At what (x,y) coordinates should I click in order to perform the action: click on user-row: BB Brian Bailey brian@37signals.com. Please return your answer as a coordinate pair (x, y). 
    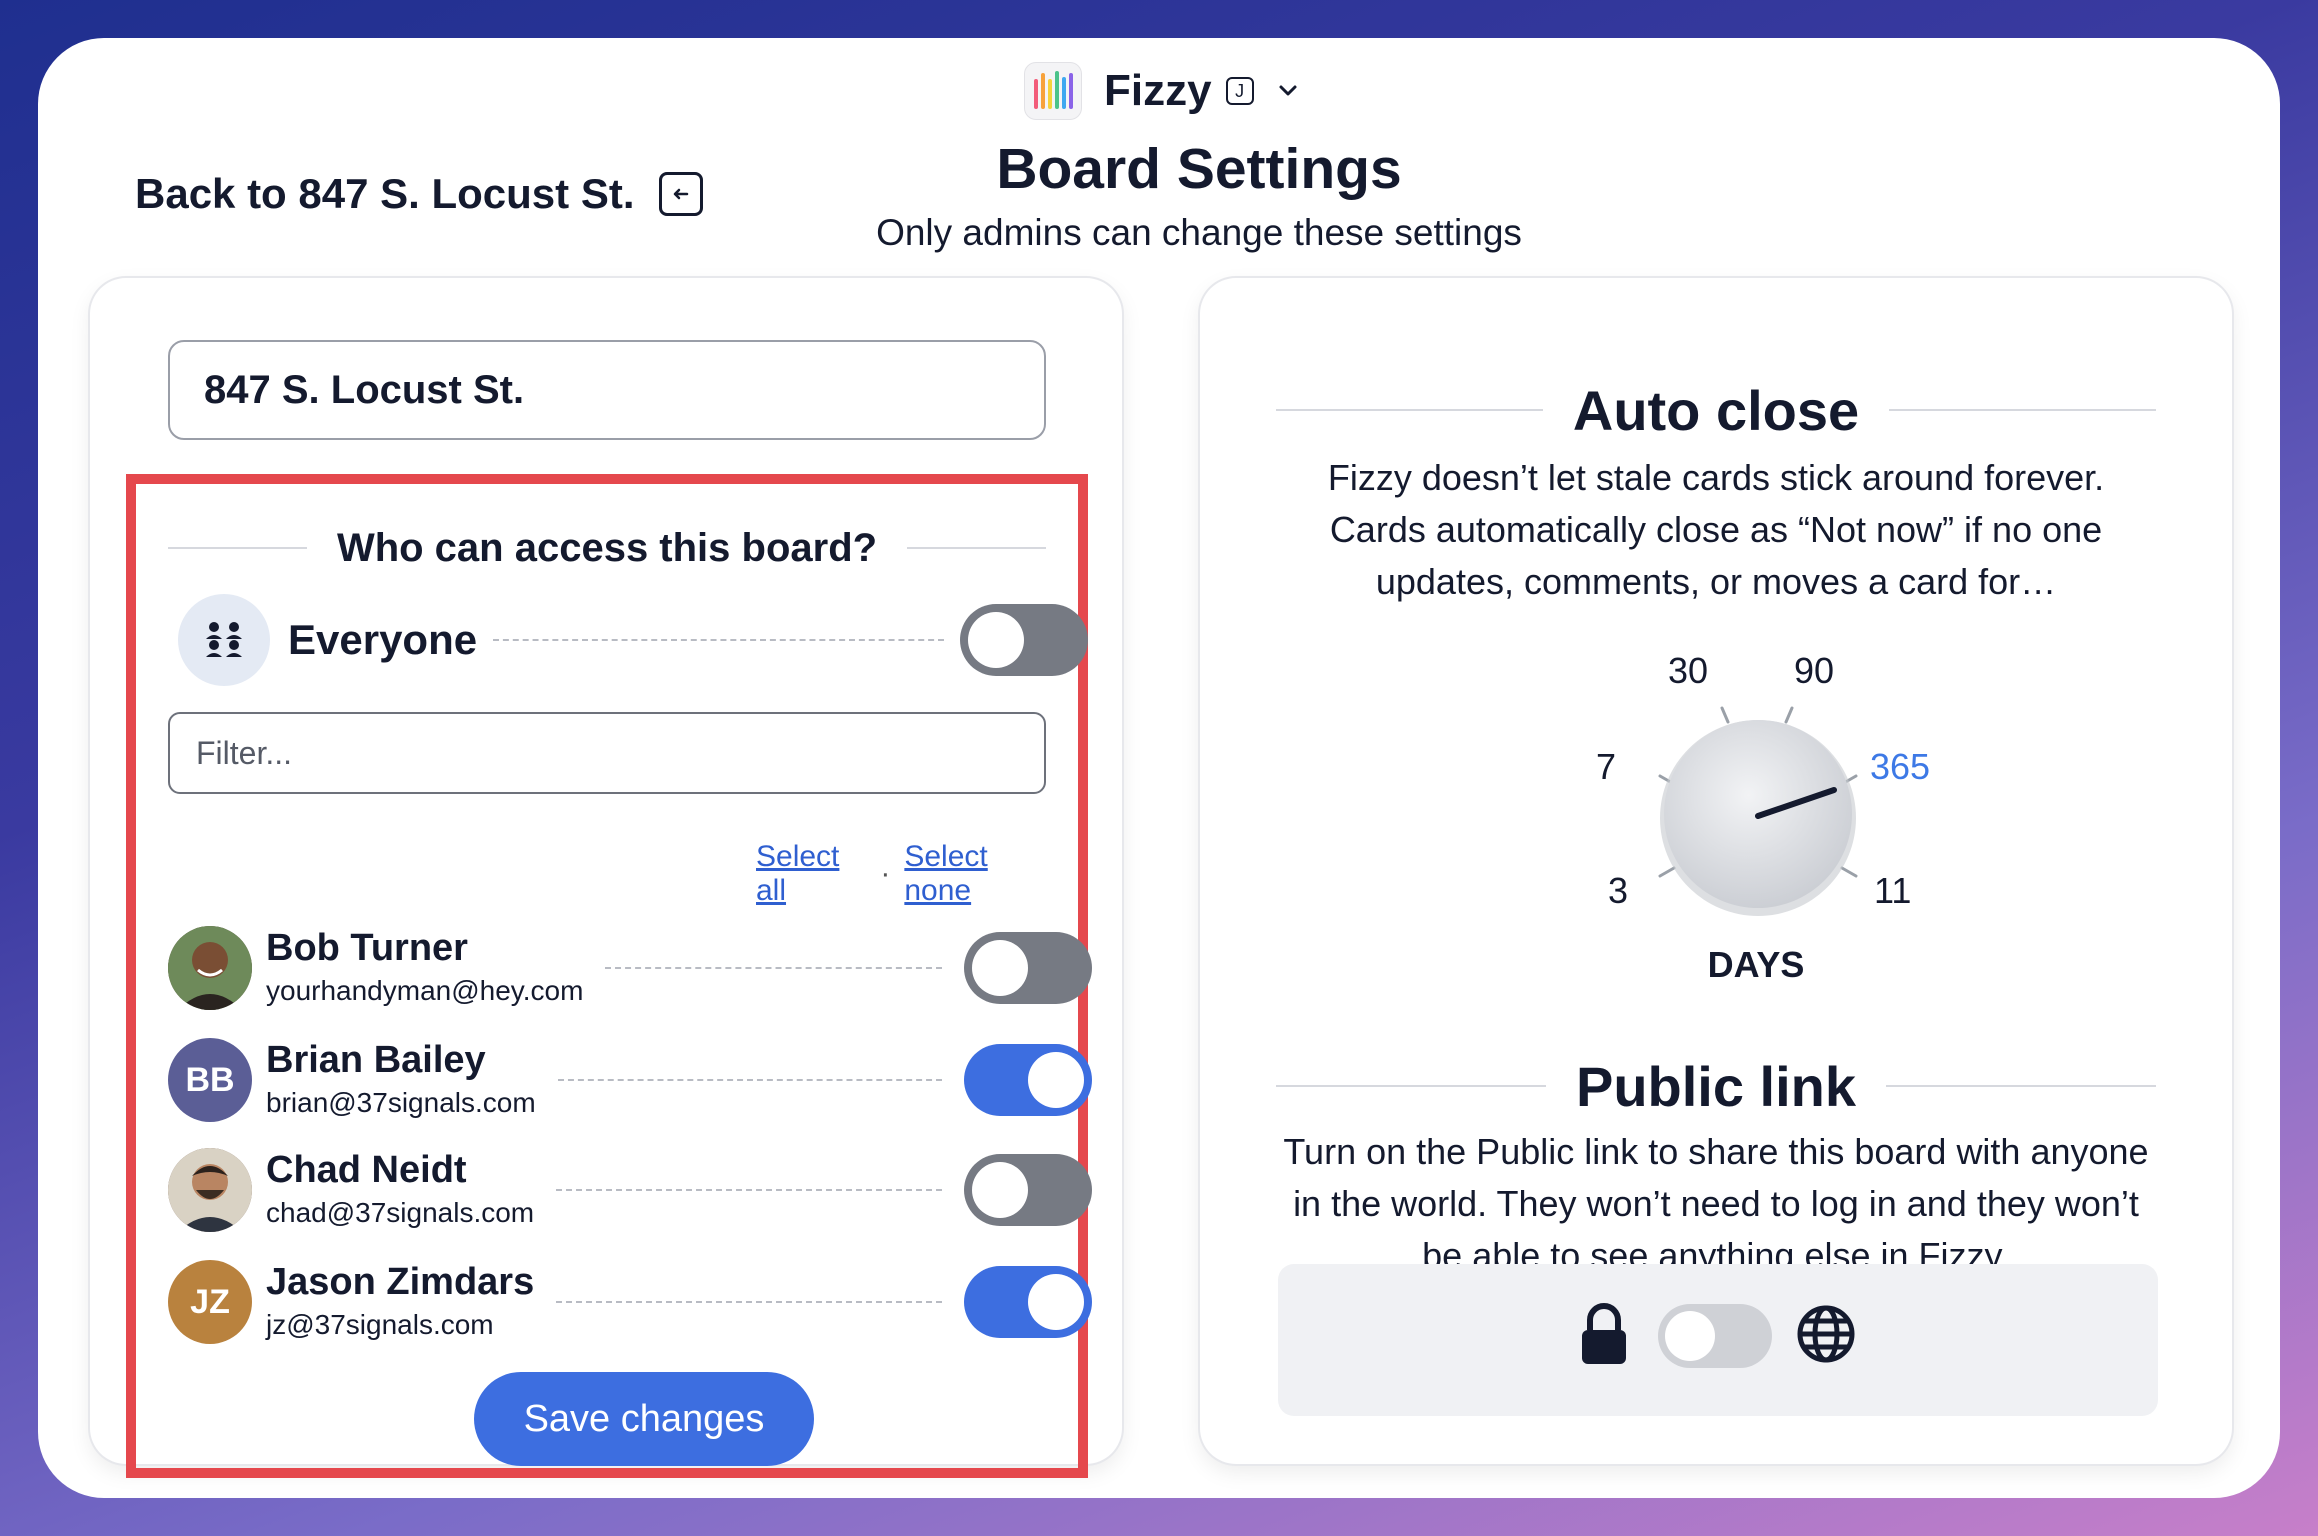
    Looking at the image, I should click on (630, 1080).